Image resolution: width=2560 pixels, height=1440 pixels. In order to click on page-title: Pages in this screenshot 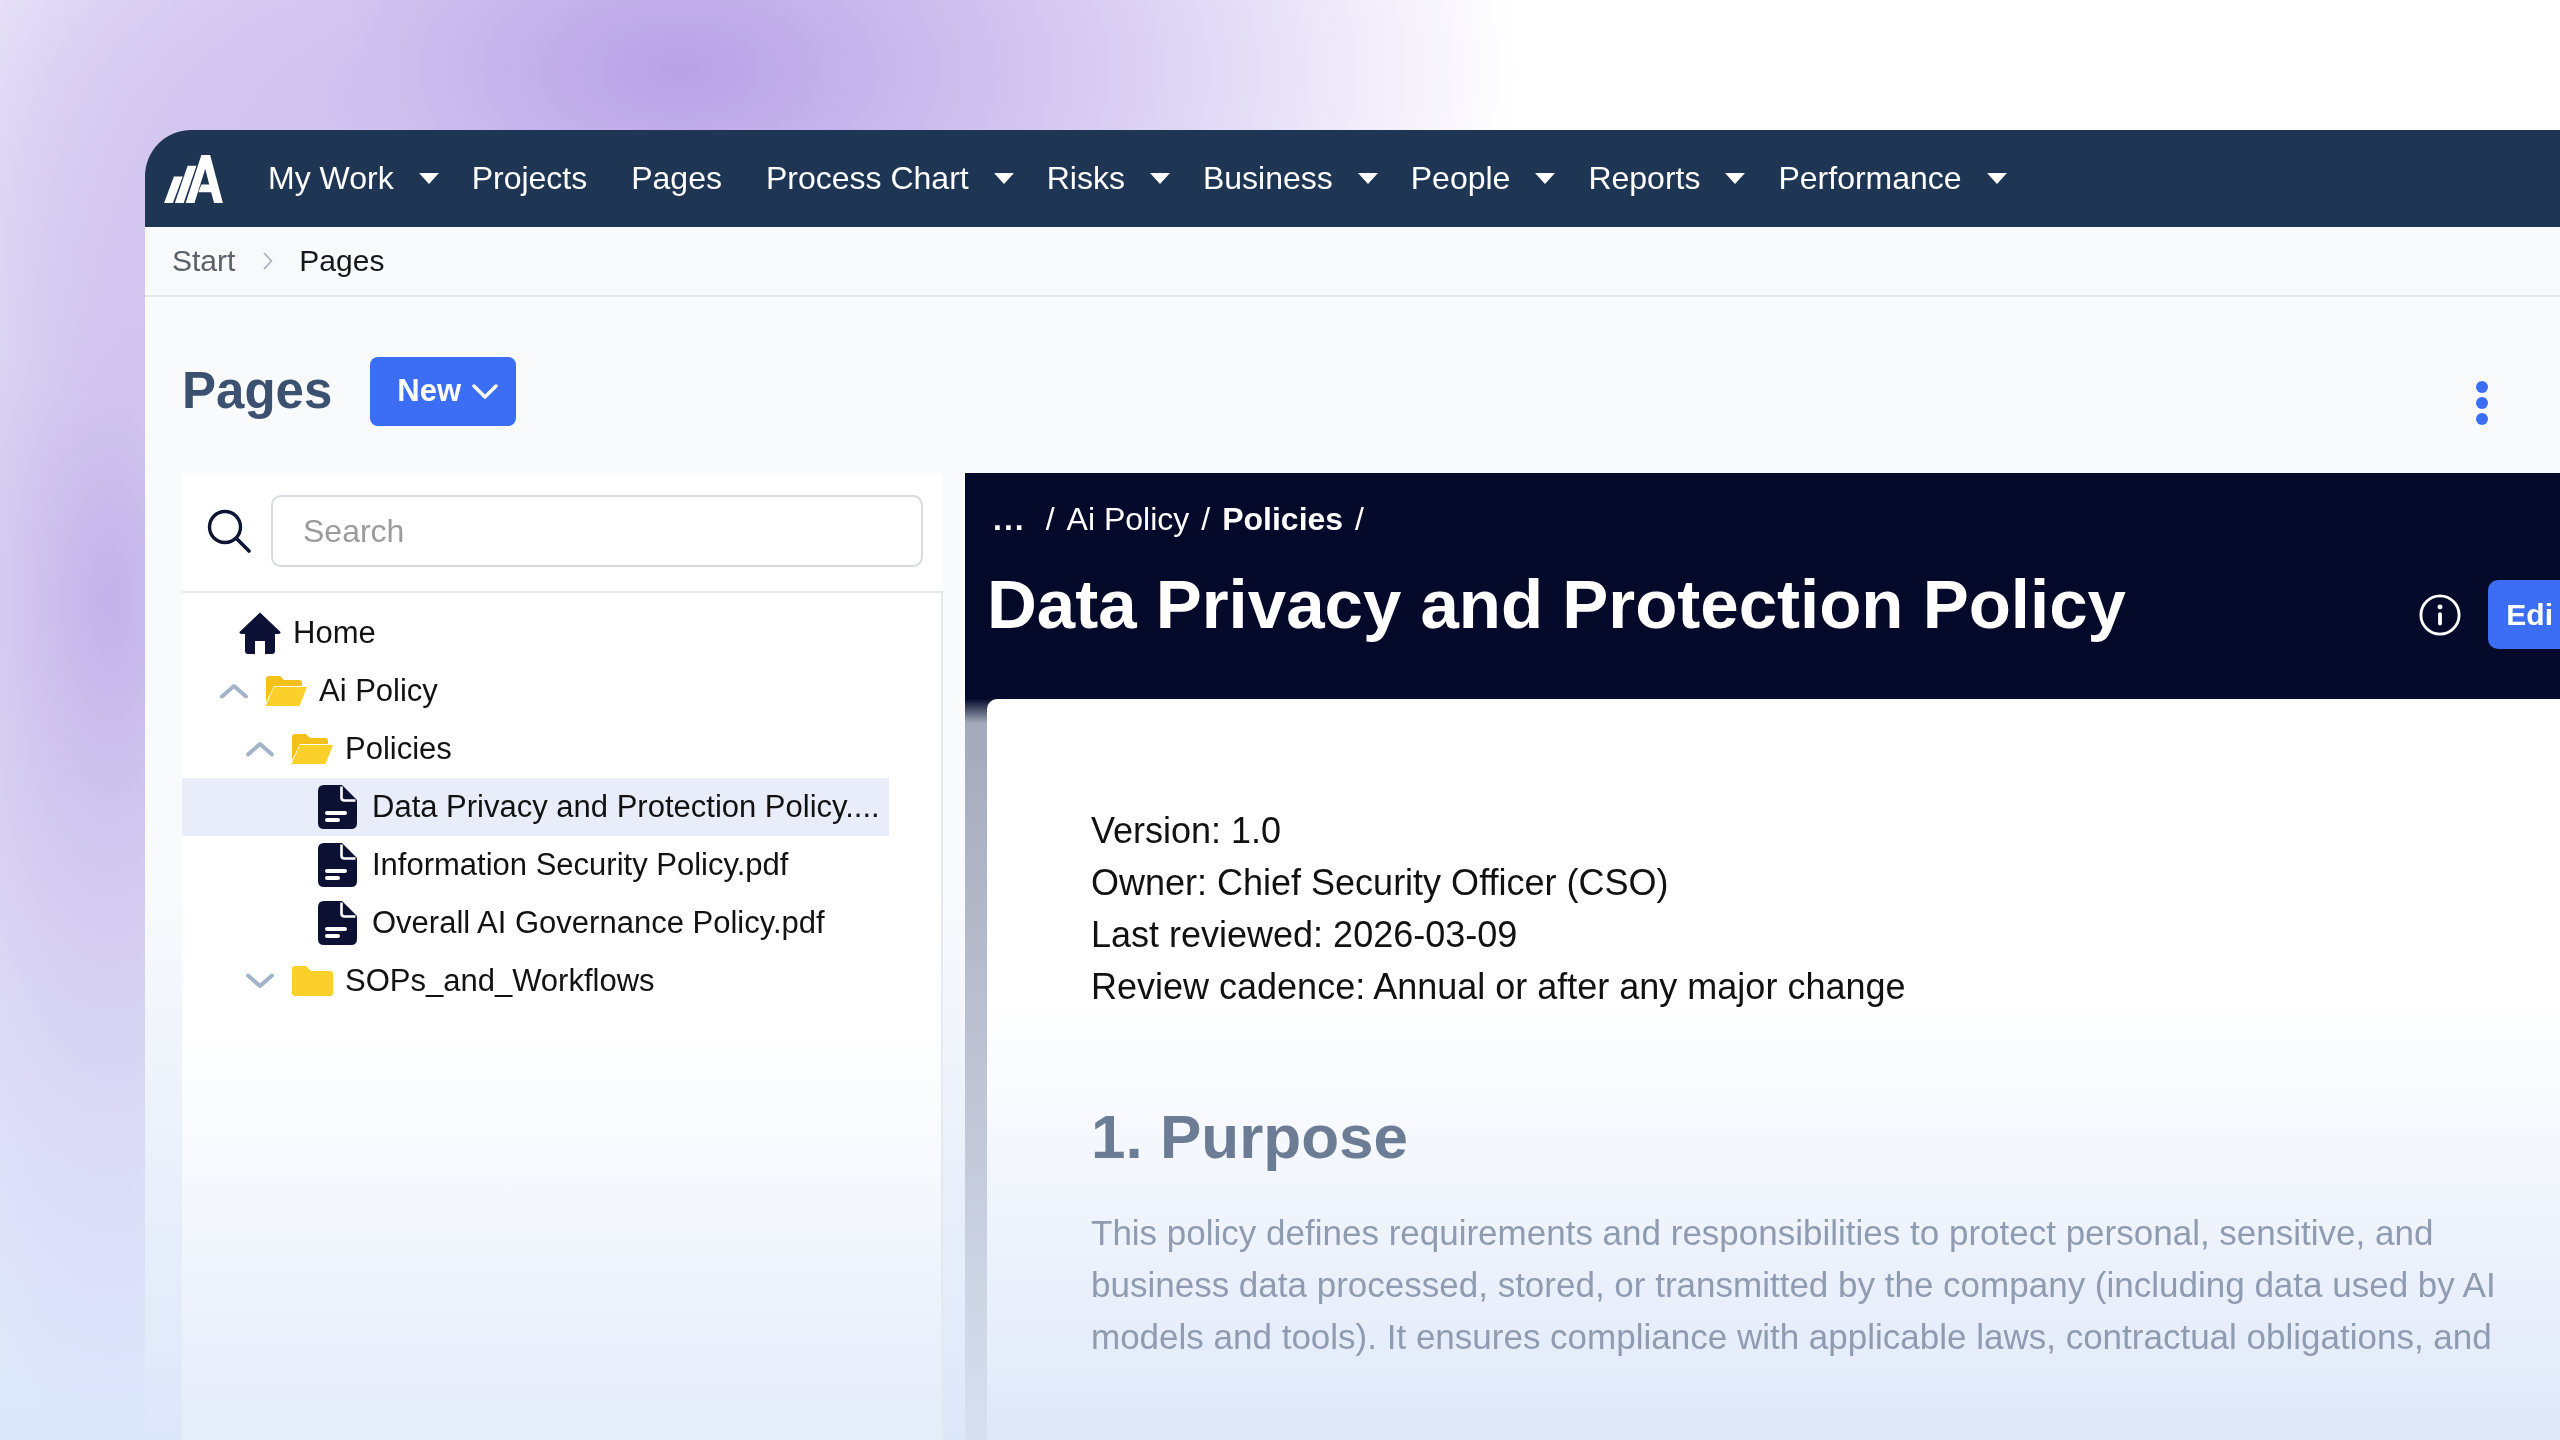, I will do `click(257, 391)`.